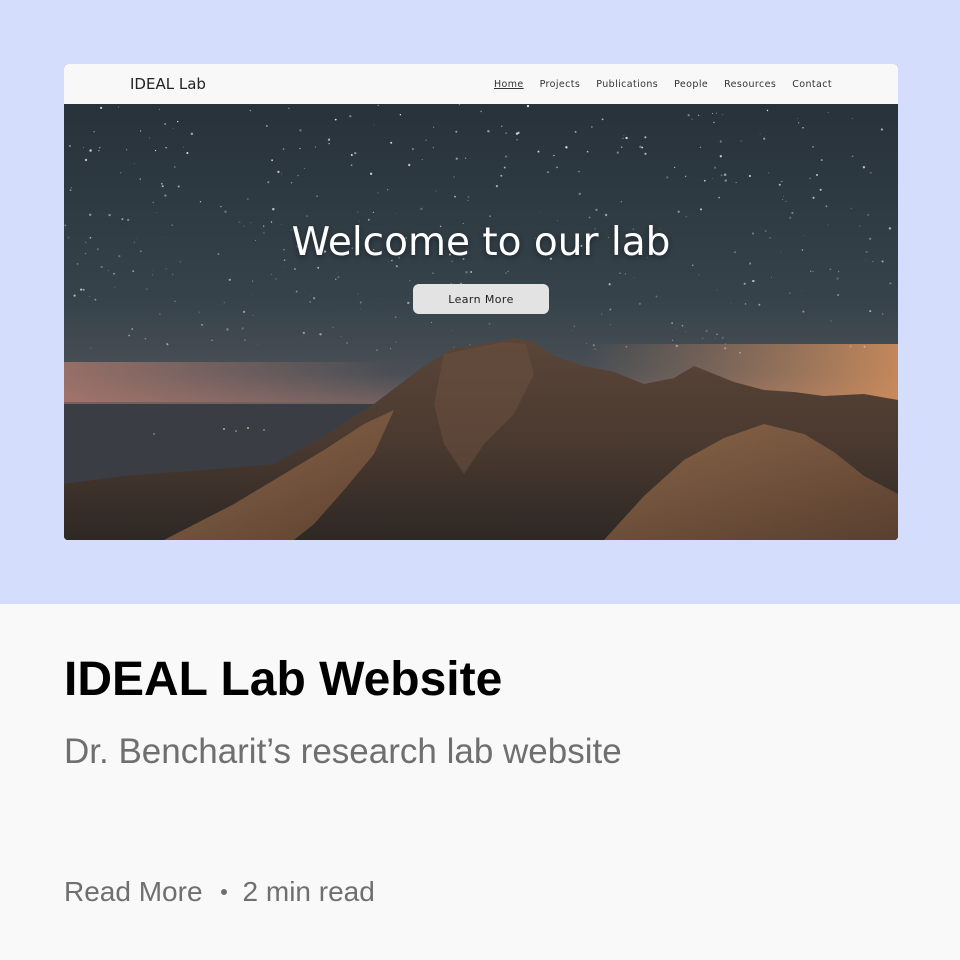  What do you see at coordinates (812, 84) in the screenshot?
I see `nav-link-contact: Contact` at bounding box center [812, 84].